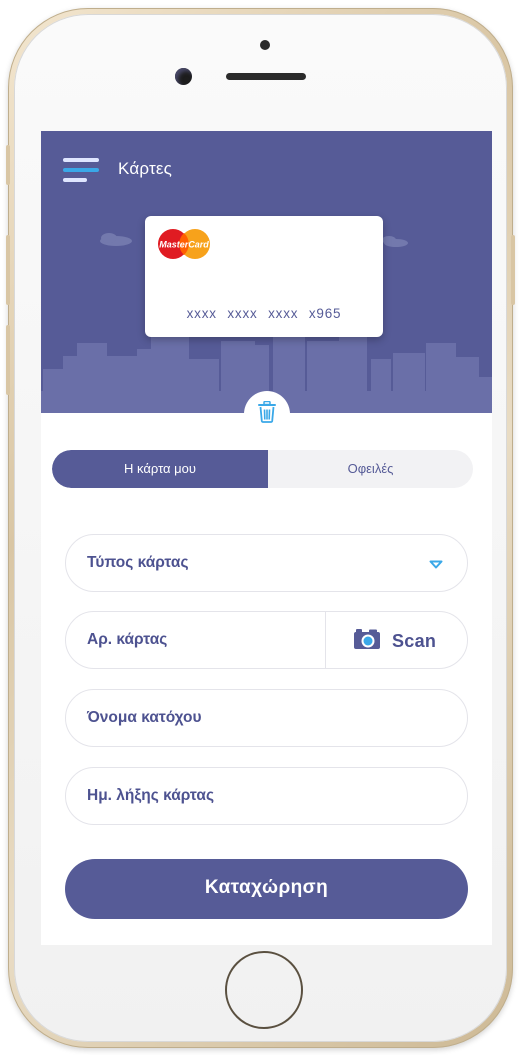  What do you see at coordinates (266, 718) in the screenshot?
I see `holder-name-field: Όνομα κατόχου` at bounding box center [266, 718].